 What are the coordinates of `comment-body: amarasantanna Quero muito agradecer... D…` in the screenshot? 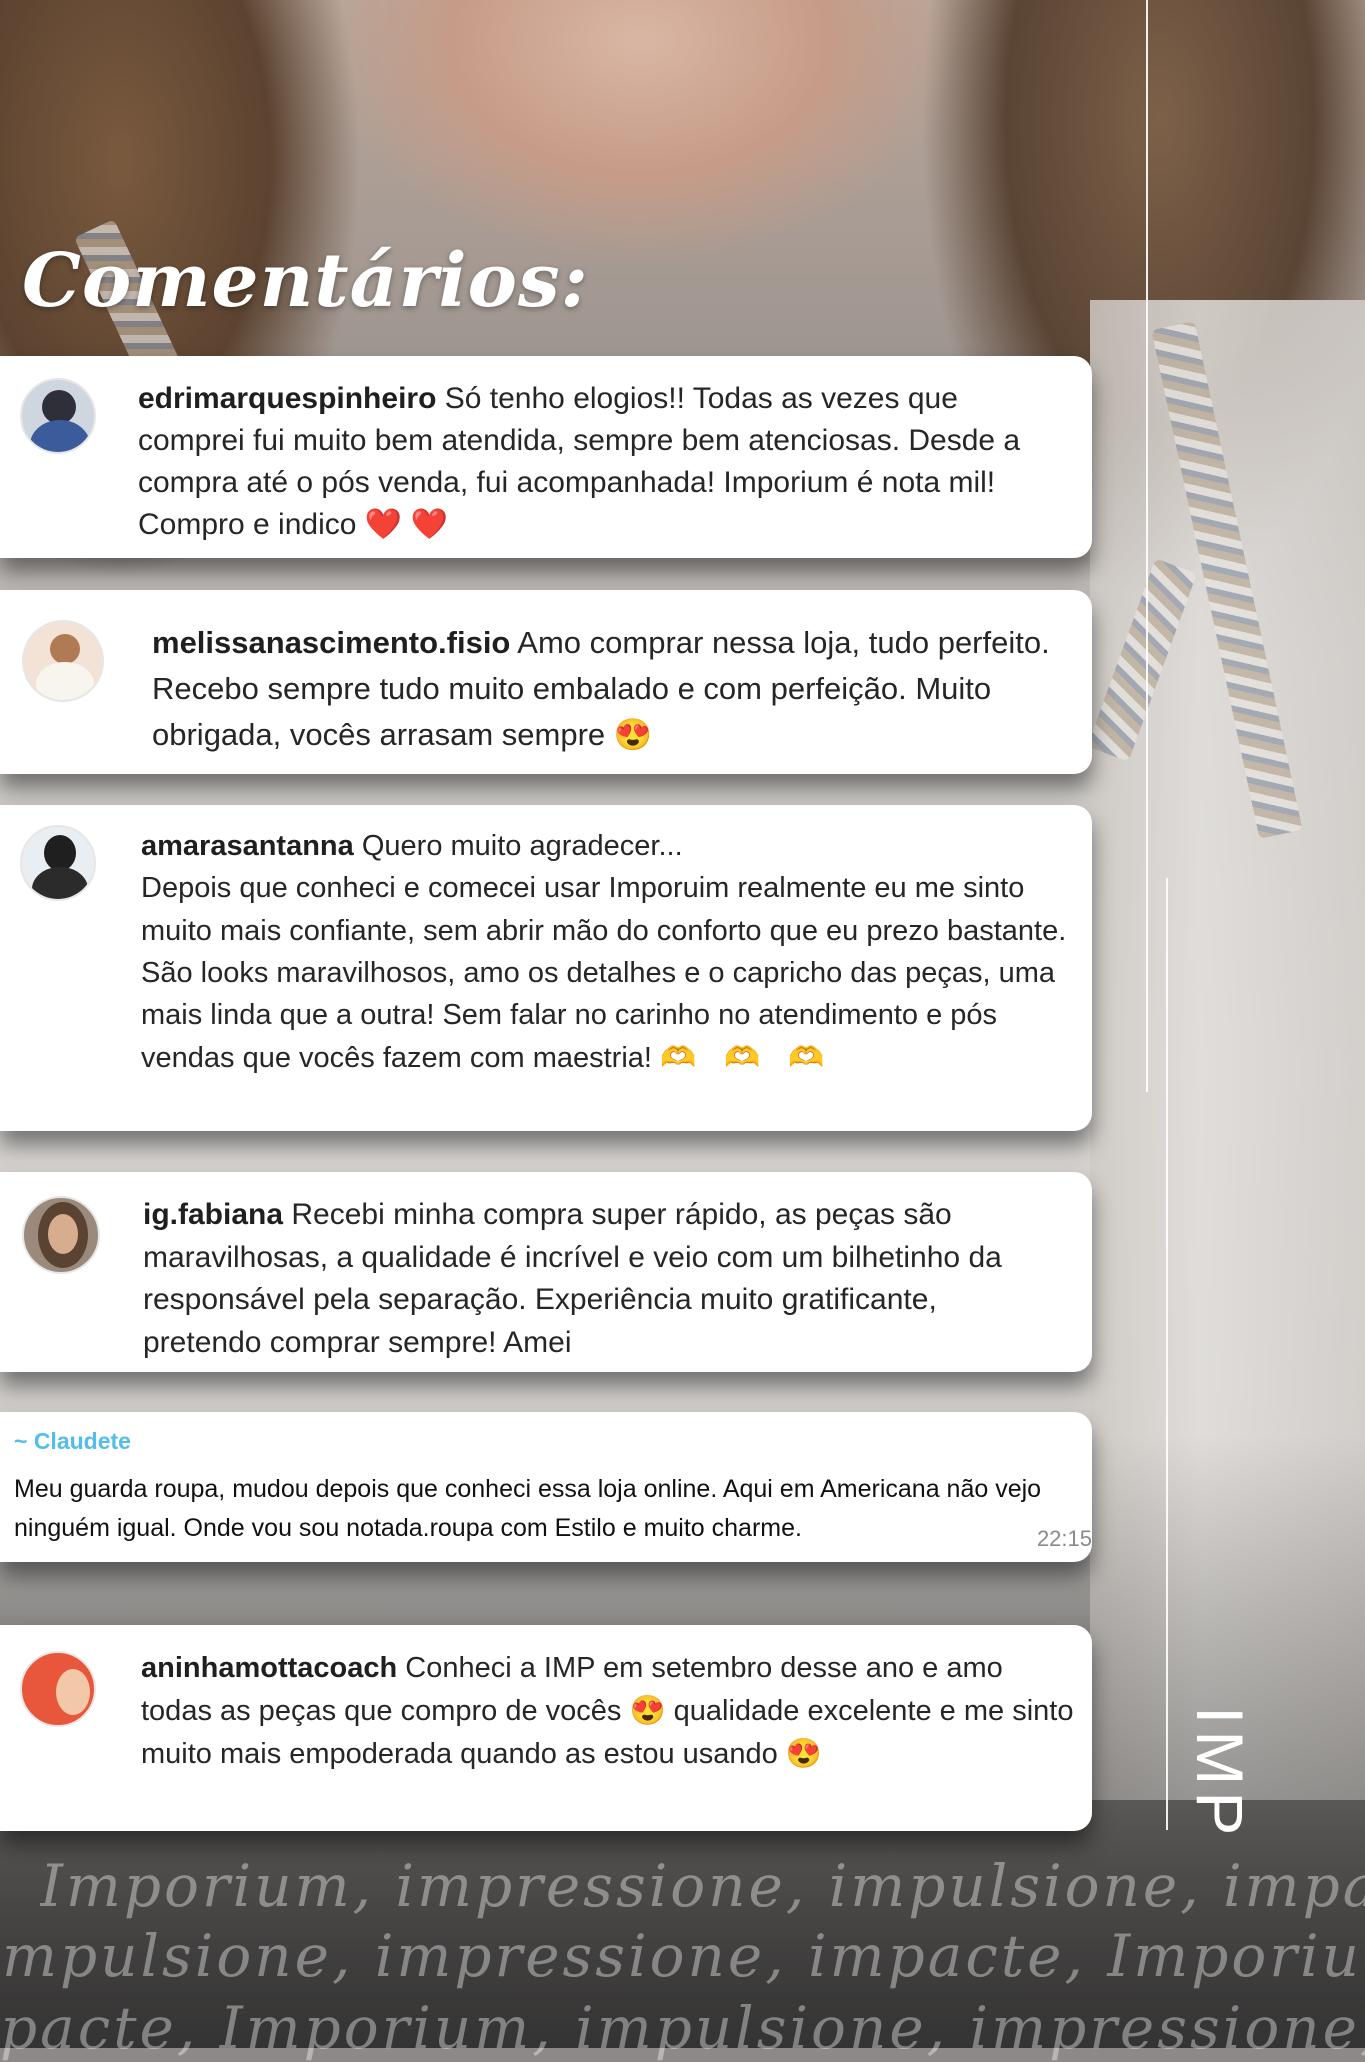 It's located at (606, 952).